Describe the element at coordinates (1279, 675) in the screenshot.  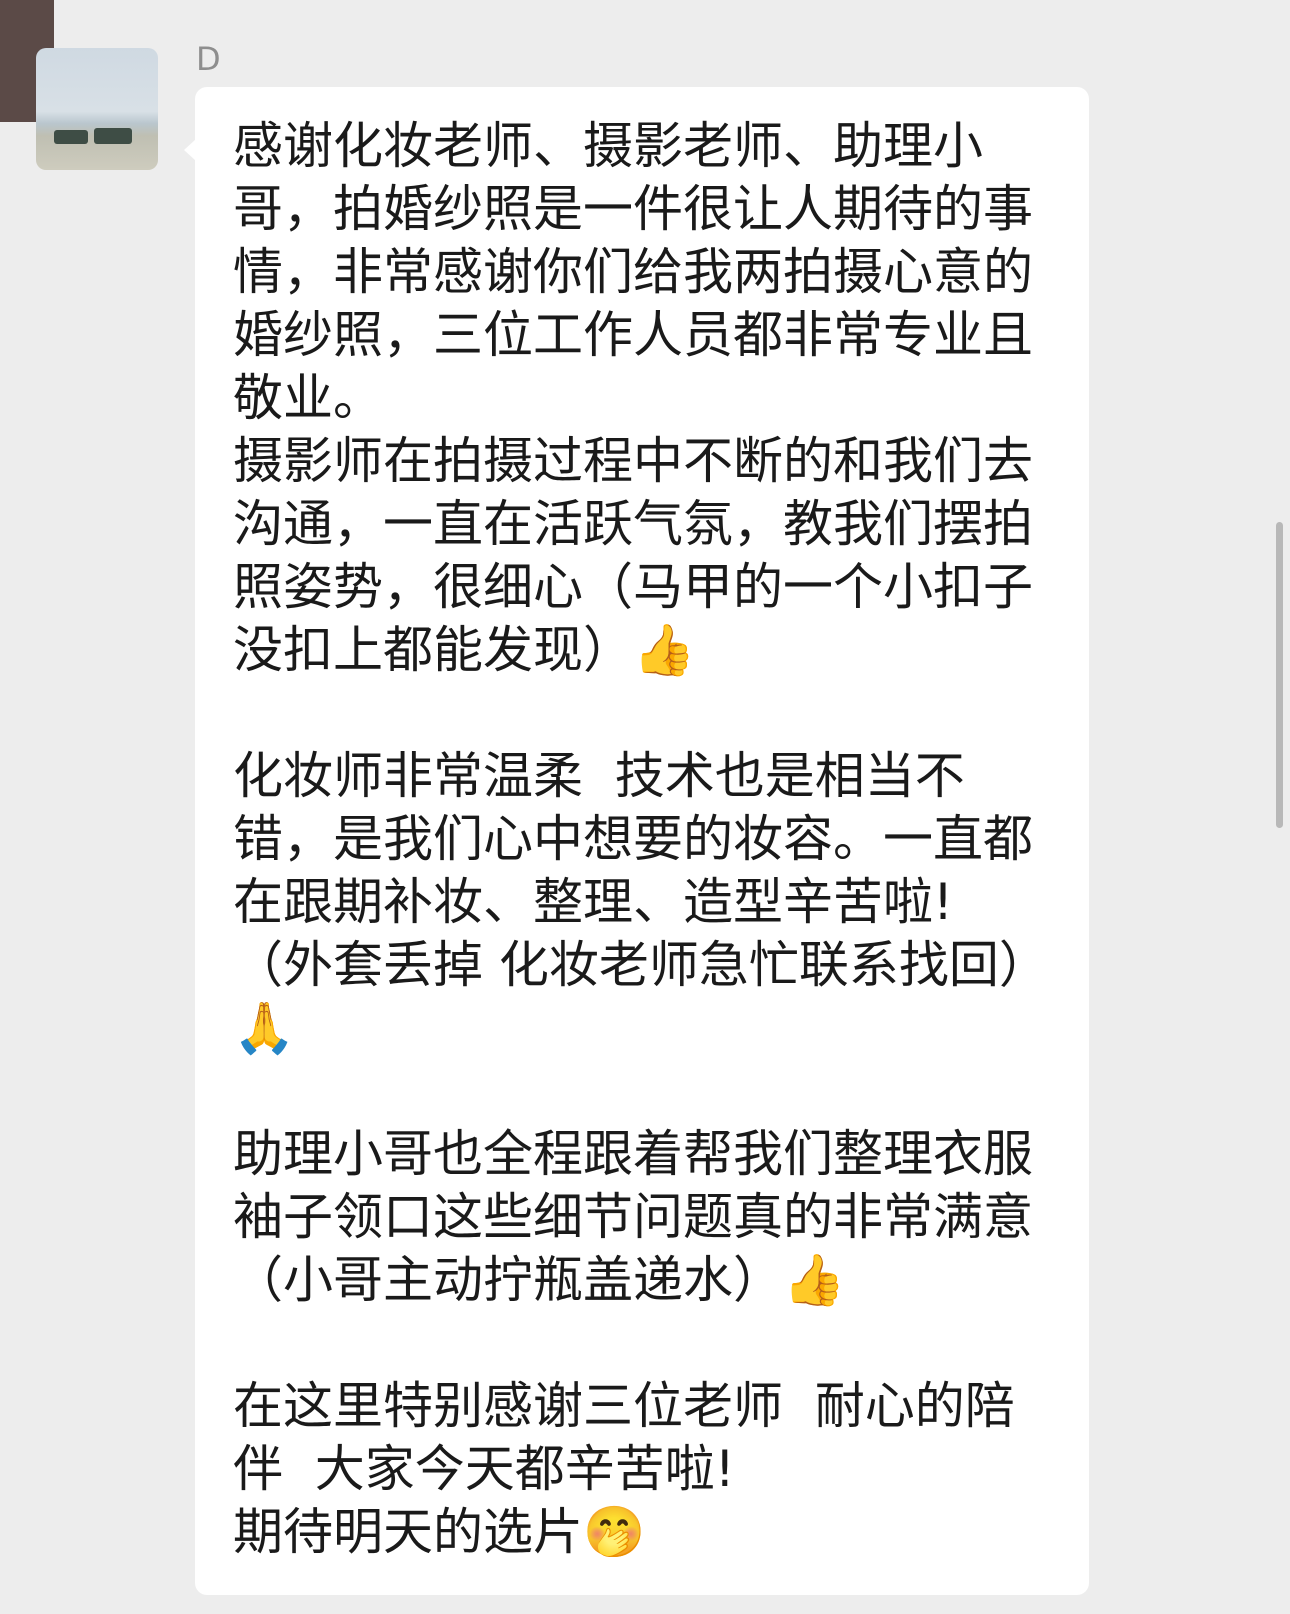
I see `scrollbar-thumb` at that location.